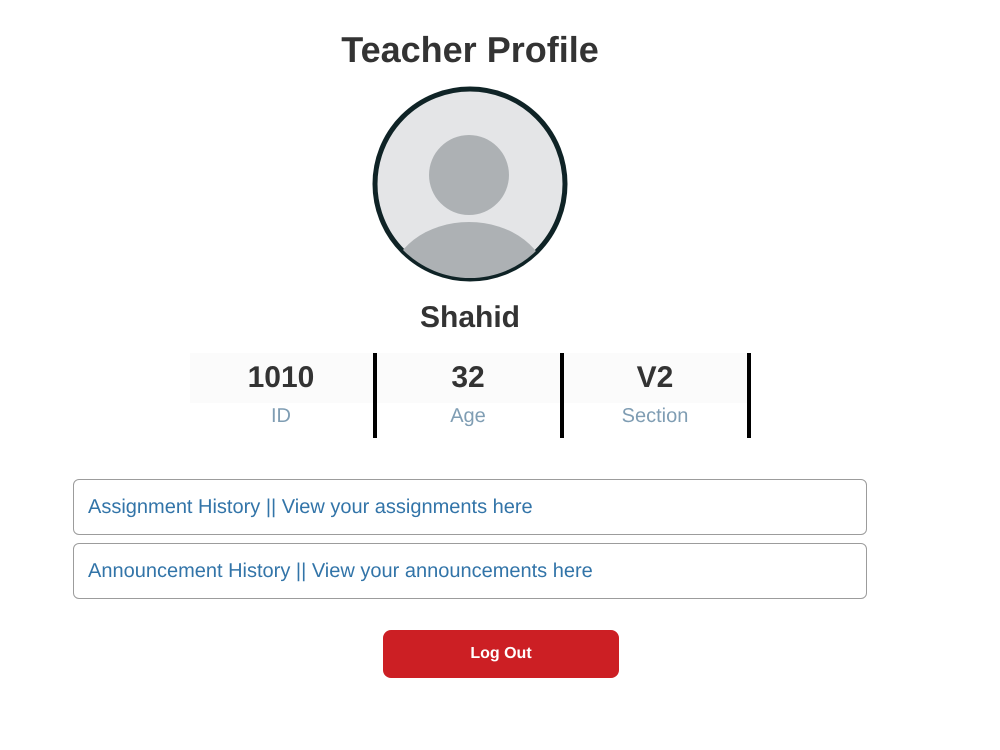  I want to click on logout-button: Log Out, so click(501, 654).